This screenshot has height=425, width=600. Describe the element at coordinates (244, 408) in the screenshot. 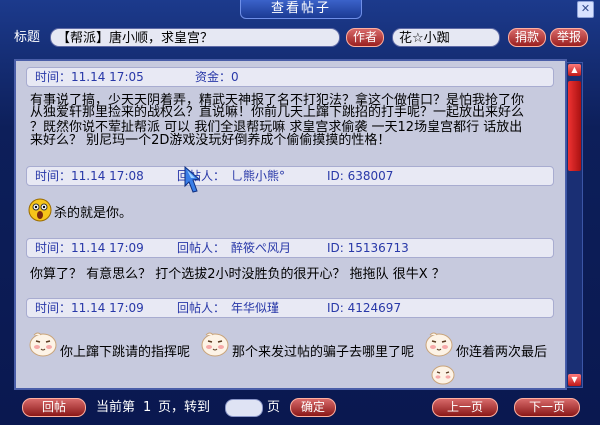

I see `goto-page-input` at that location.